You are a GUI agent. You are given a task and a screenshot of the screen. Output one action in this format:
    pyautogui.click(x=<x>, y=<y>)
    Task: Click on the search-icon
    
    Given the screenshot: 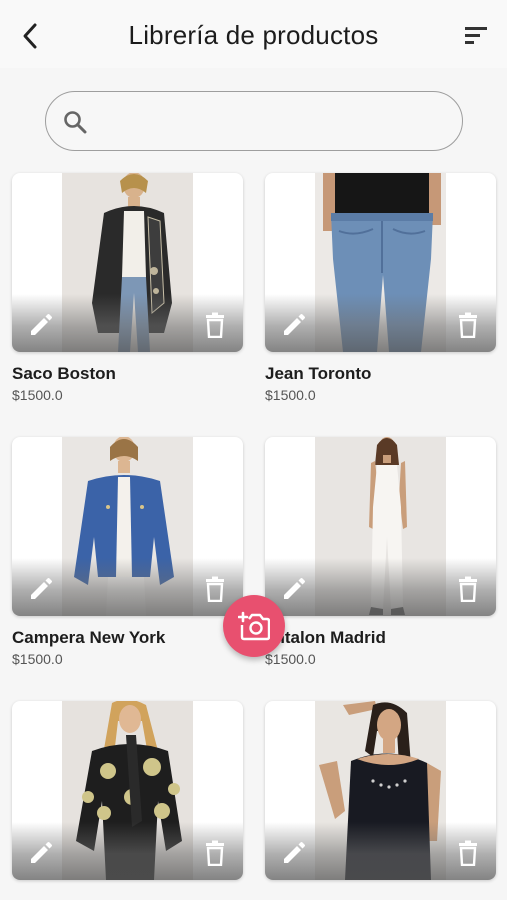 What is the action you would take?
    pyautogui.click(x=75, y=122)
    